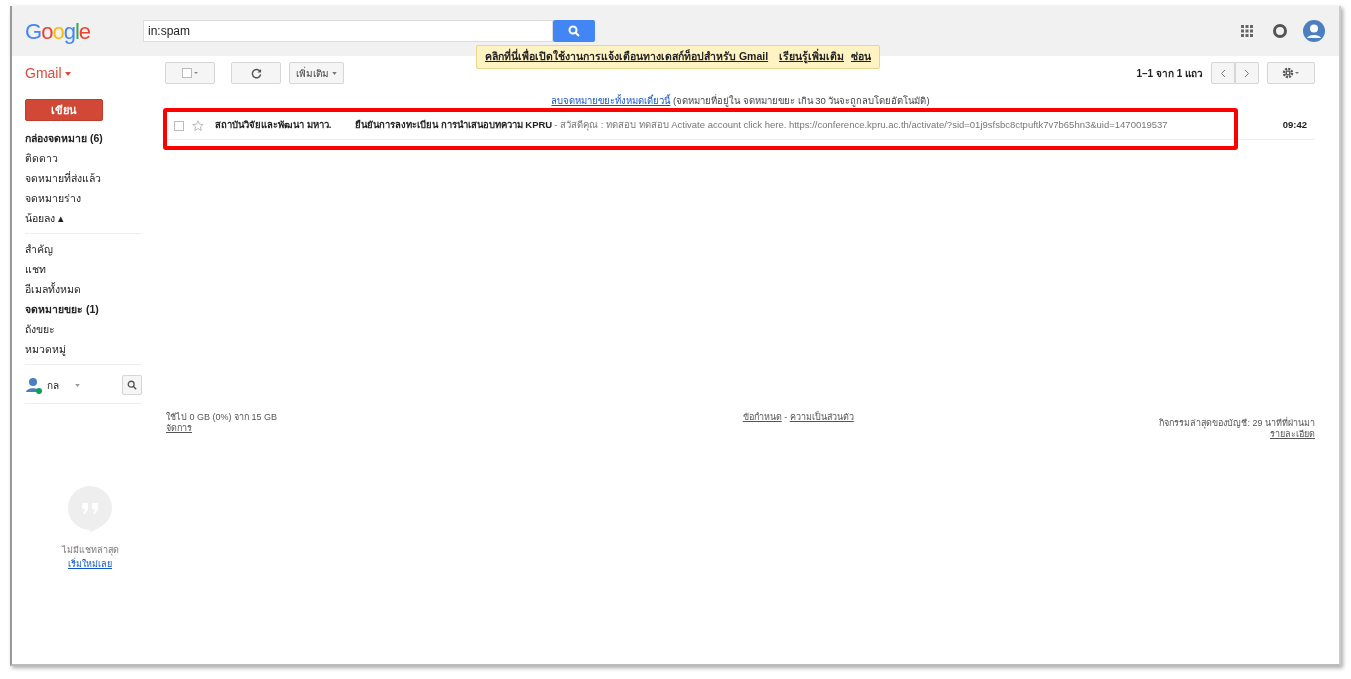 This screenshot has height=679, width=1351. I want to click on manage-link: จัดการ, so click(179, 429).